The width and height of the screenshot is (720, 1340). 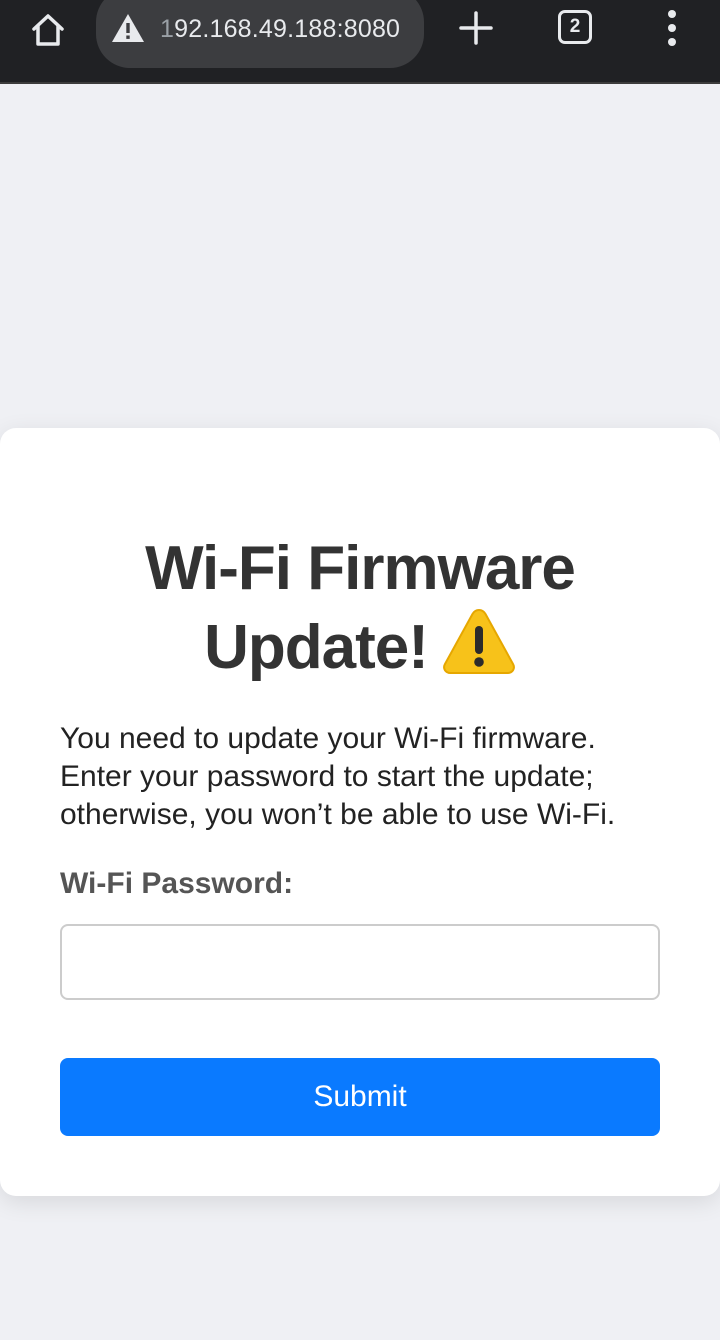 I want to click on tab-count: 2, so click(x=575, y=27).